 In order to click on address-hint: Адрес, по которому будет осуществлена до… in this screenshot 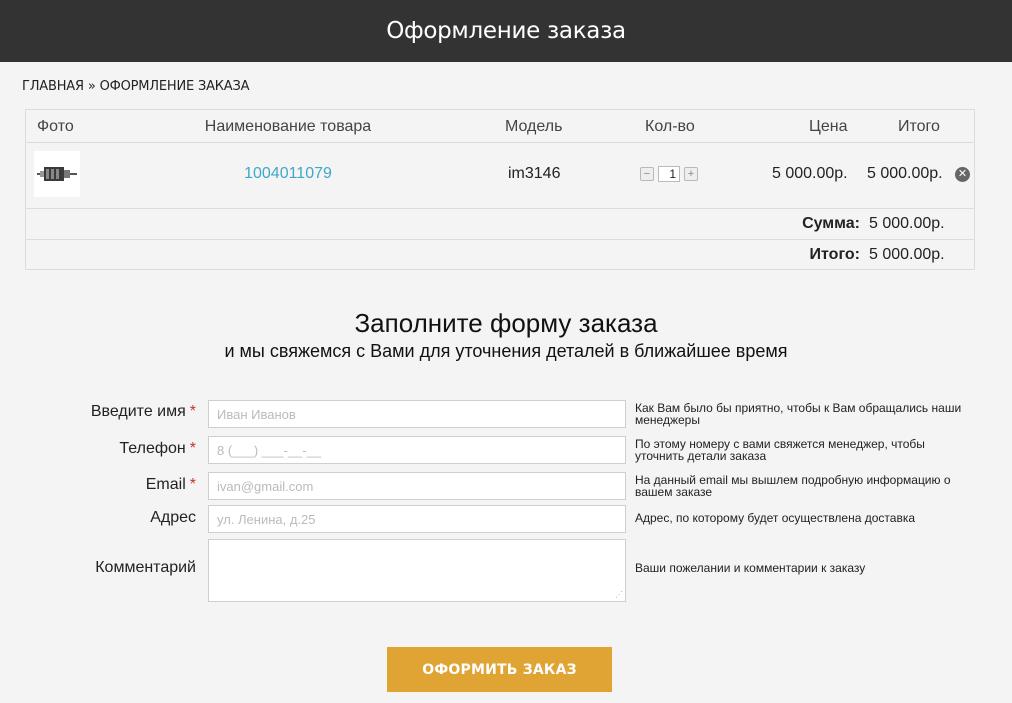, I will do `click(775, 518)`.